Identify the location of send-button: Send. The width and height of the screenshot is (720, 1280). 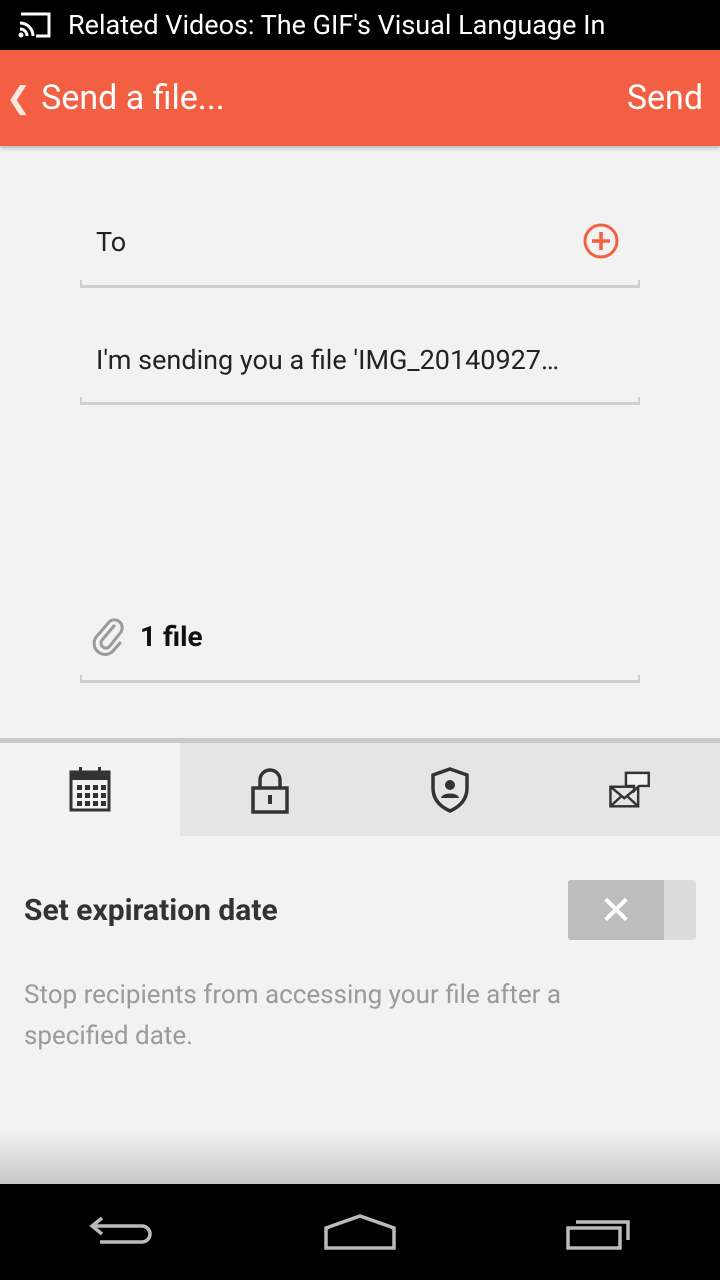
(665, 98).